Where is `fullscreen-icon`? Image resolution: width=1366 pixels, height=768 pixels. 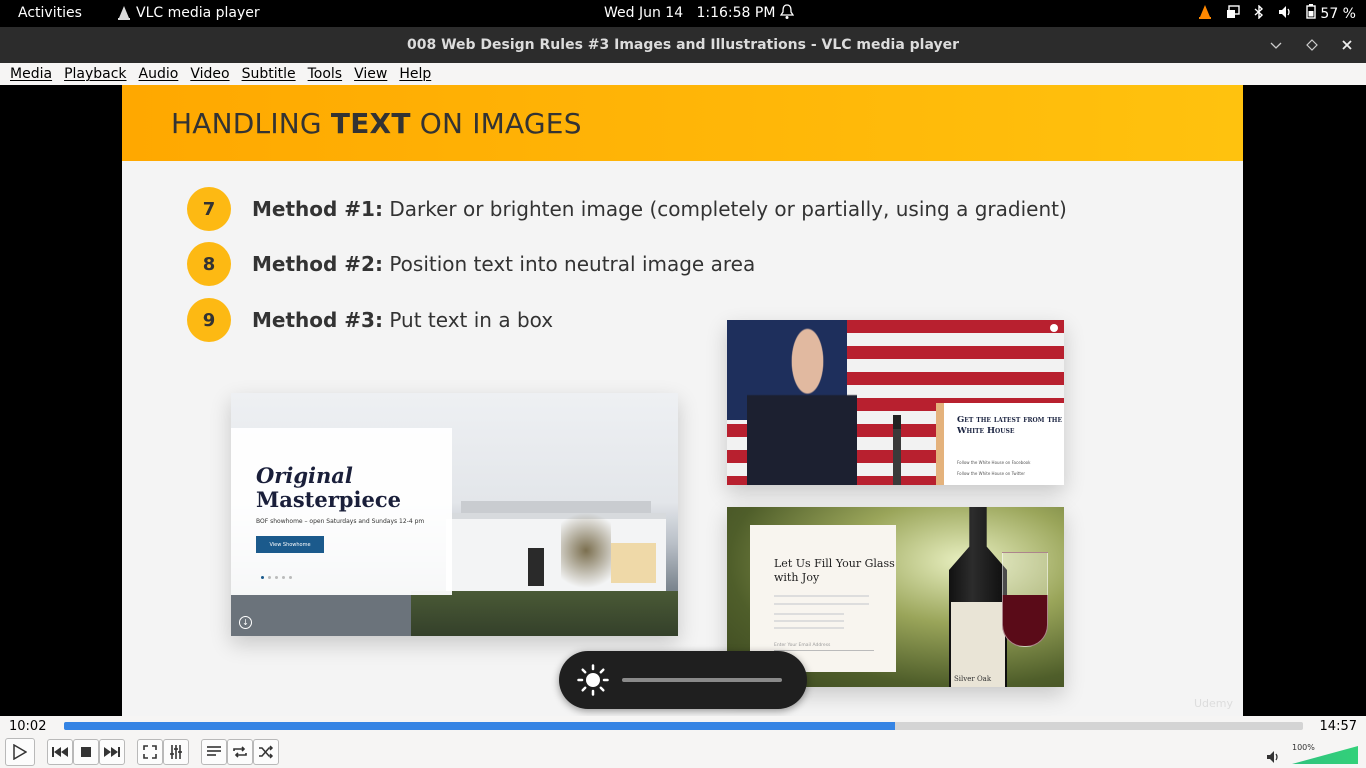 fullscreen-icon is located at coordinates (150, 752).